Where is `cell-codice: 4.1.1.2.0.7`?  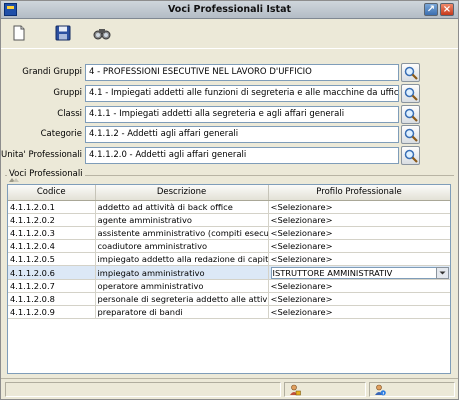 cell-codice: 4.1.1.2.0.7 is located at coordinates (52, 286).